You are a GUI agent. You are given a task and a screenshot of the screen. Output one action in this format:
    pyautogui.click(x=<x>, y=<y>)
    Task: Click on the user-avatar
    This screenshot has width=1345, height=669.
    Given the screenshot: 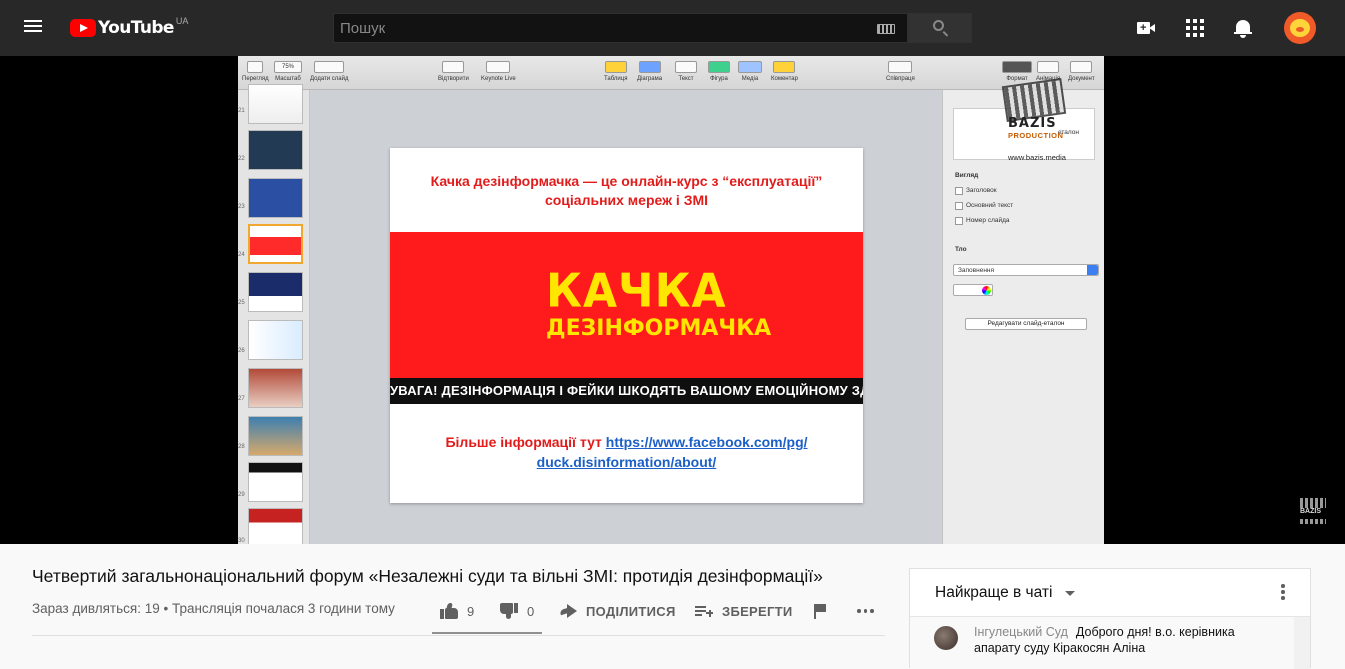 What is the action you would take?
    pyautogui.click(x=1300, y=28)
    